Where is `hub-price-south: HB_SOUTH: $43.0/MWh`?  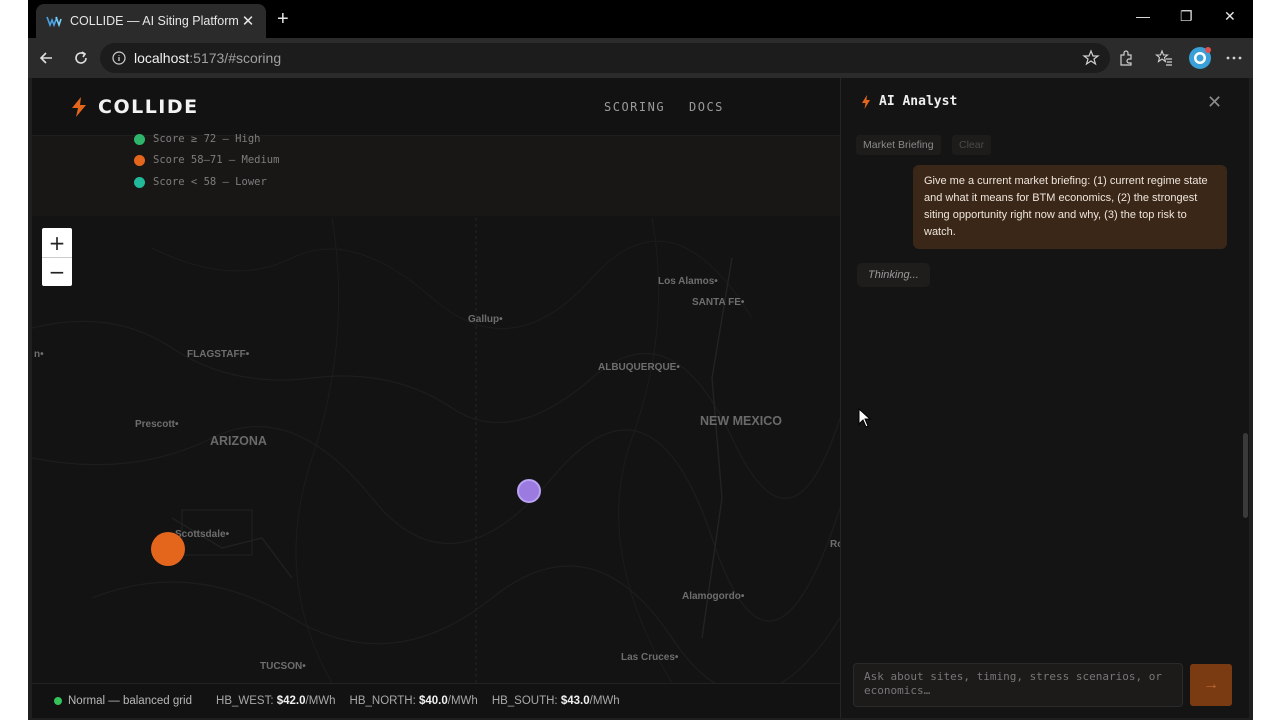
hub-price-south: HB_SOUTH: $43.0/MWh is located at coordinates (555, 701).